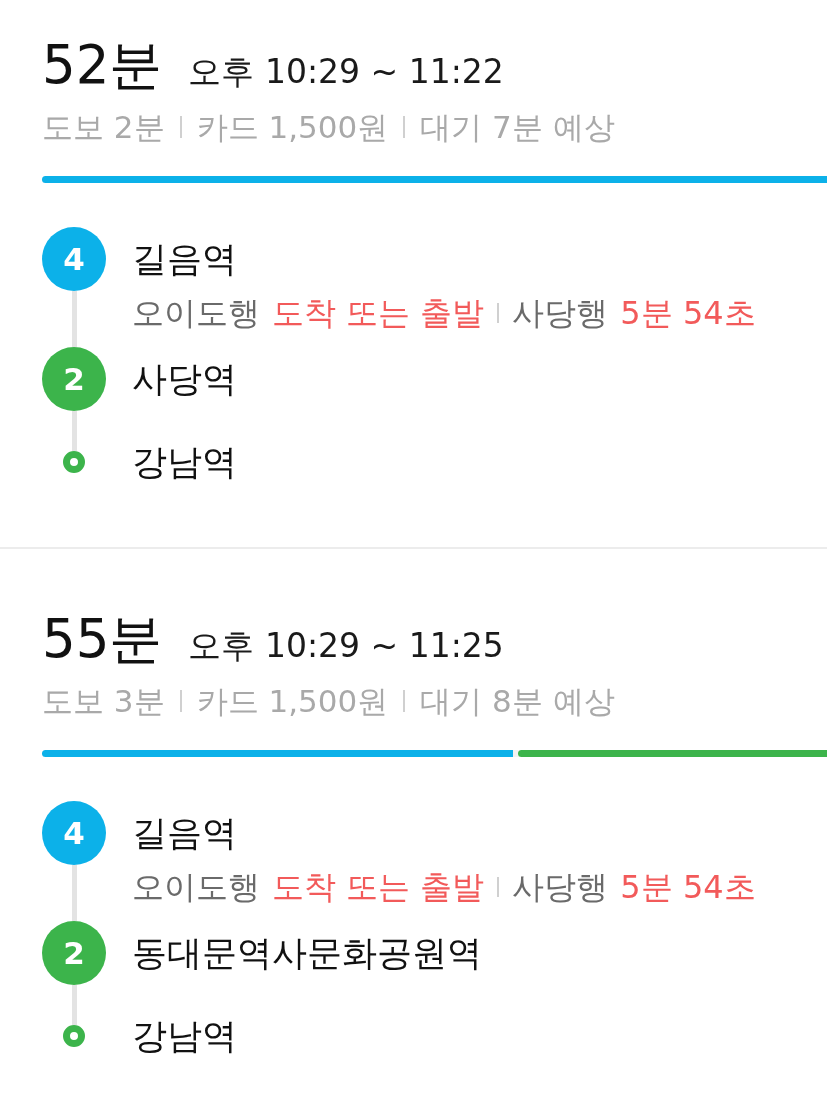 This screenshot has height=1115, width=827. I want to click on trip-summary-text: 대기 7분 예상, so click(517, 127).